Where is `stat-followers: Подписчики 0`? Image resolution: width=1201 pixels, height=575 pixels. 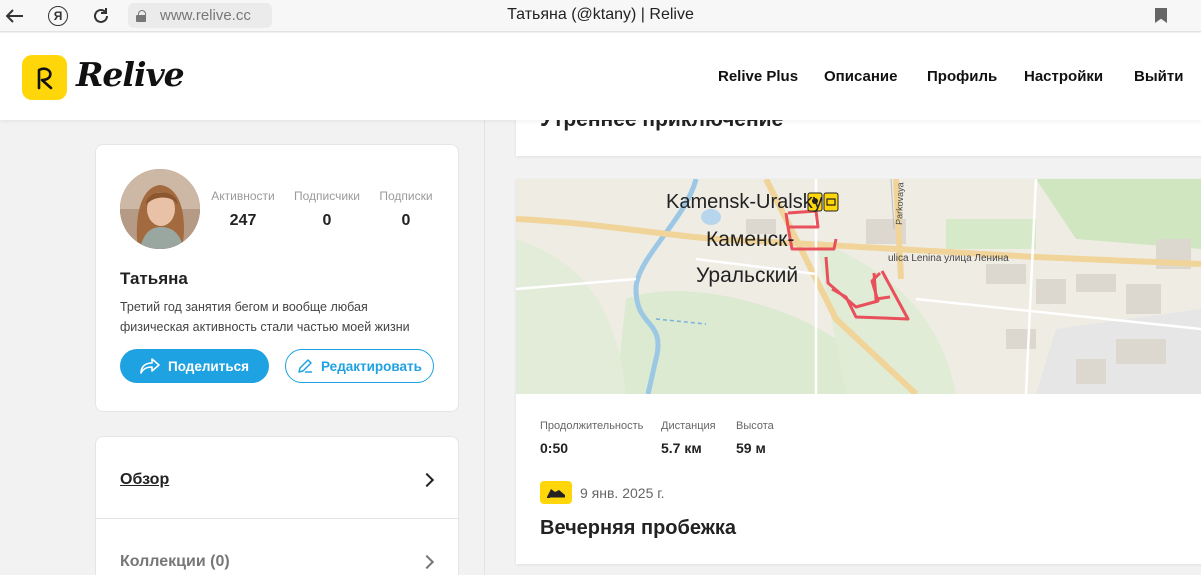 stat-followers: Подписчики 0 is located at coordinates (327, 209).